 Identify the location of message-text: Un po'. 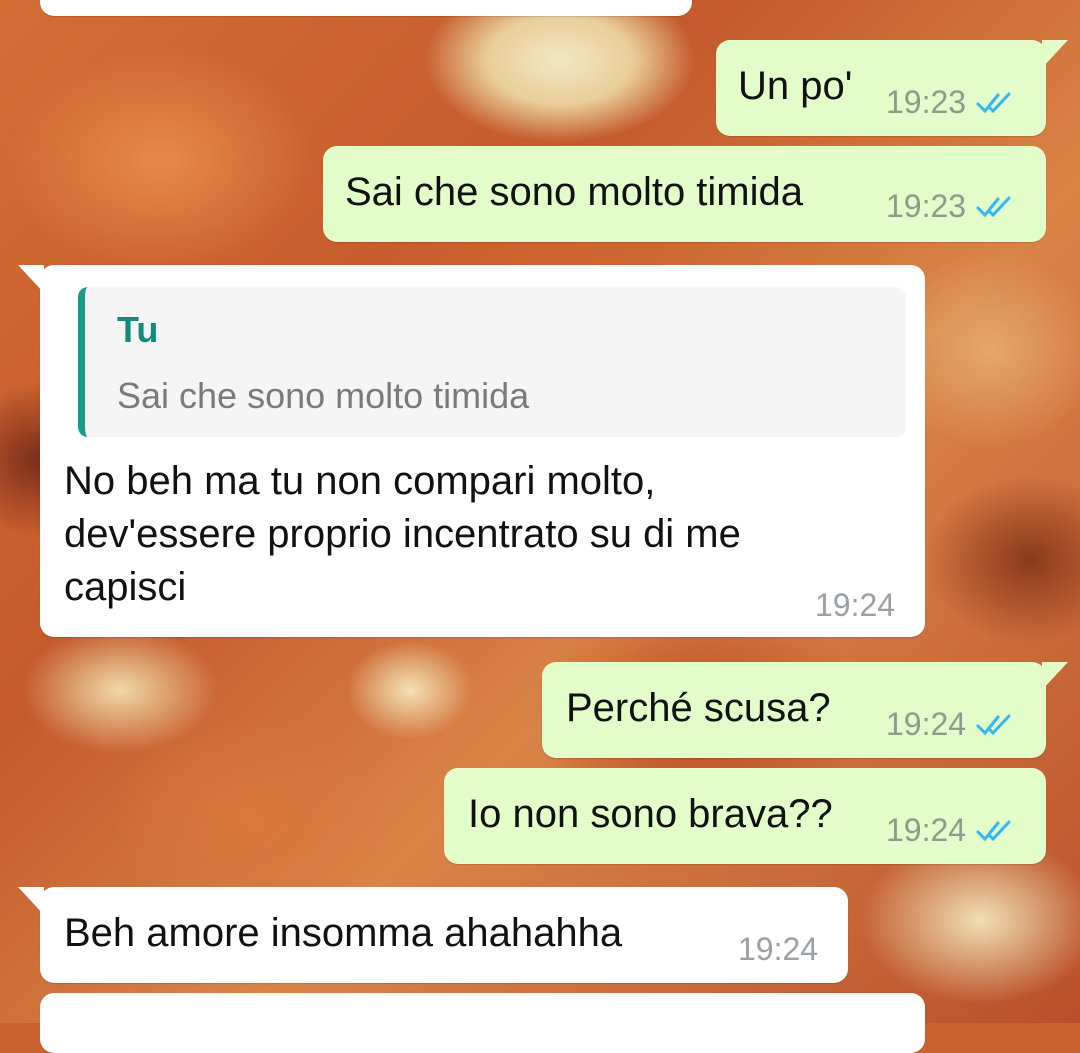
(795, 86).